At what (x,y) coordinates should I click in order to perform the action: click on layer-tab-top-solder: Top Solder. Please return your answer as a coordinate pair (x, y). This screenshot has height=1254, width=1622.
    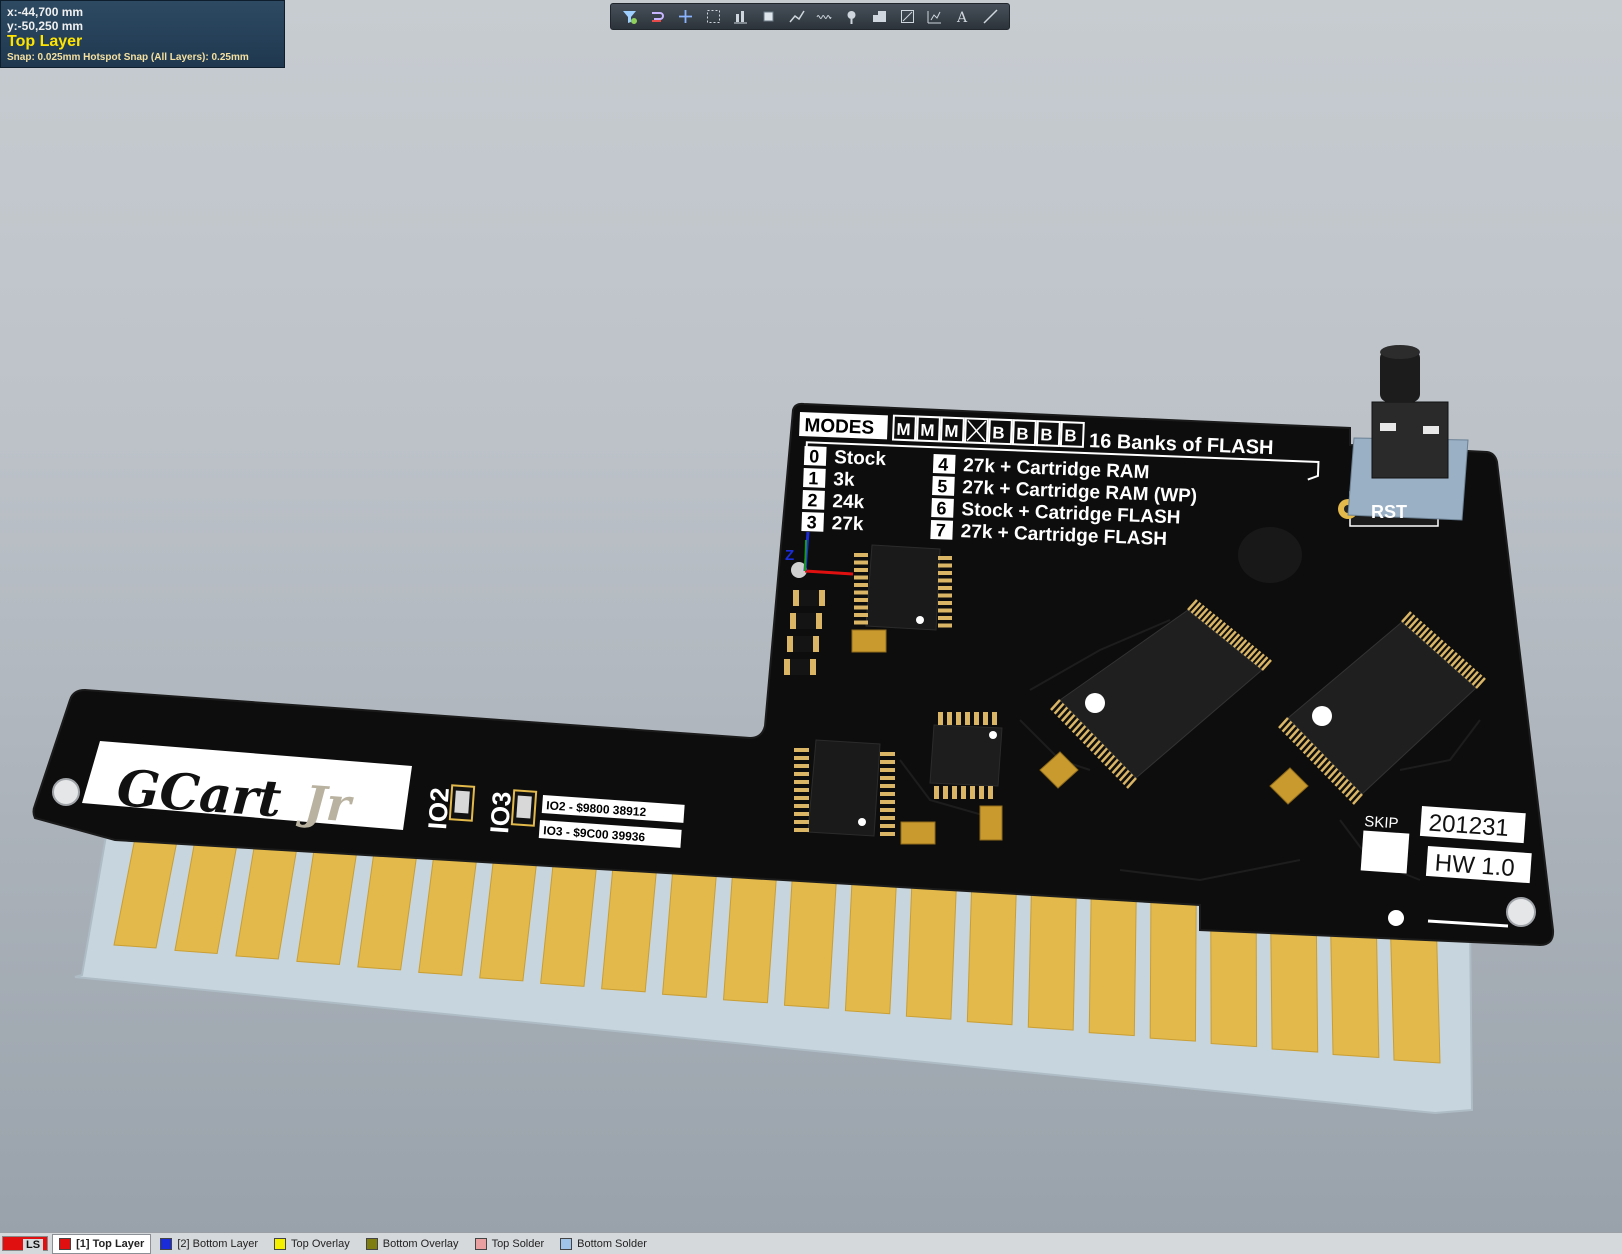
    Looking at the image, I should click on (510, 1244).